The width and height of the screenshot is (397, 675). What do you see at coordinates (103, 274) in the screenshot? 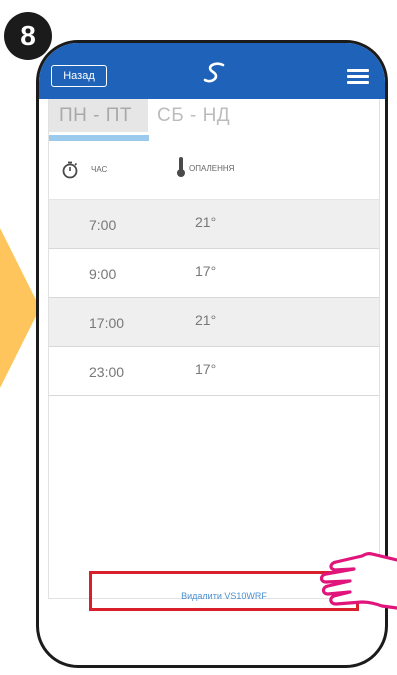
I see `row-time: 9:00` at bounding box center [103, 274].